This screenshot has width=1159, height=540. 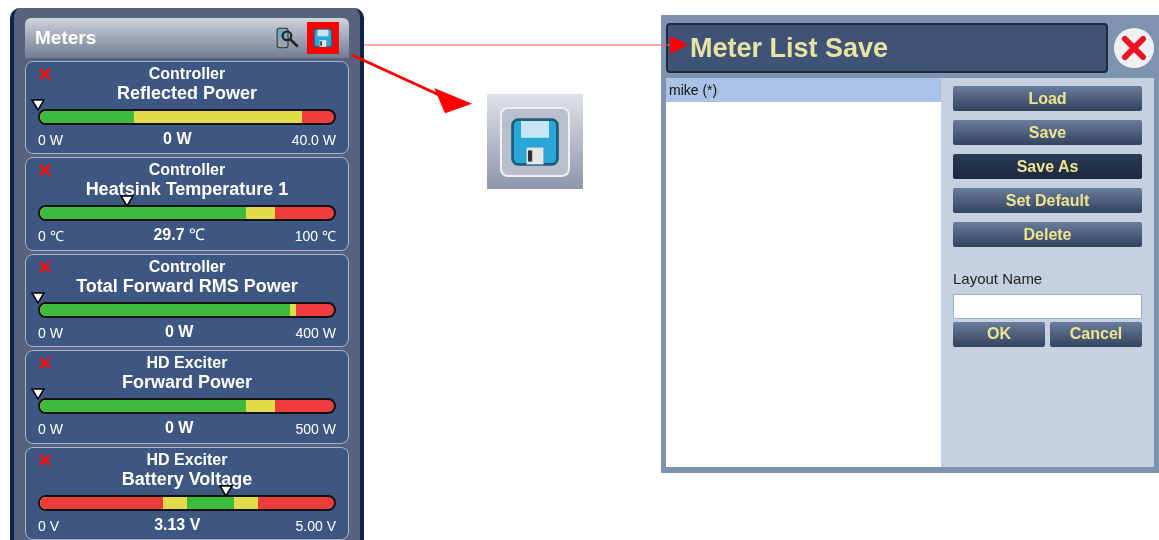 What do you see at coordinates (315, 333) in the screenshot?
I see `meter-max: 400 W` at bounding box center [315, 333].